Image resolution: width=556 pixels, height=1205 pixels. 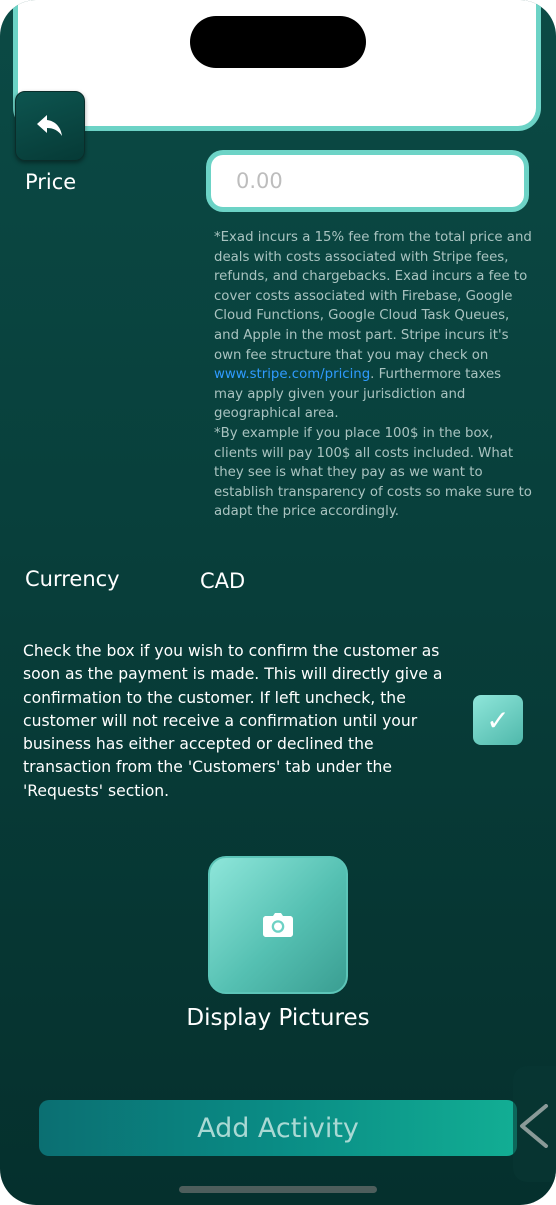 What do you see at coordinates (222, 581) in the screenshot?
I see `currency-value: CAD` at bounding box center [222, 581].